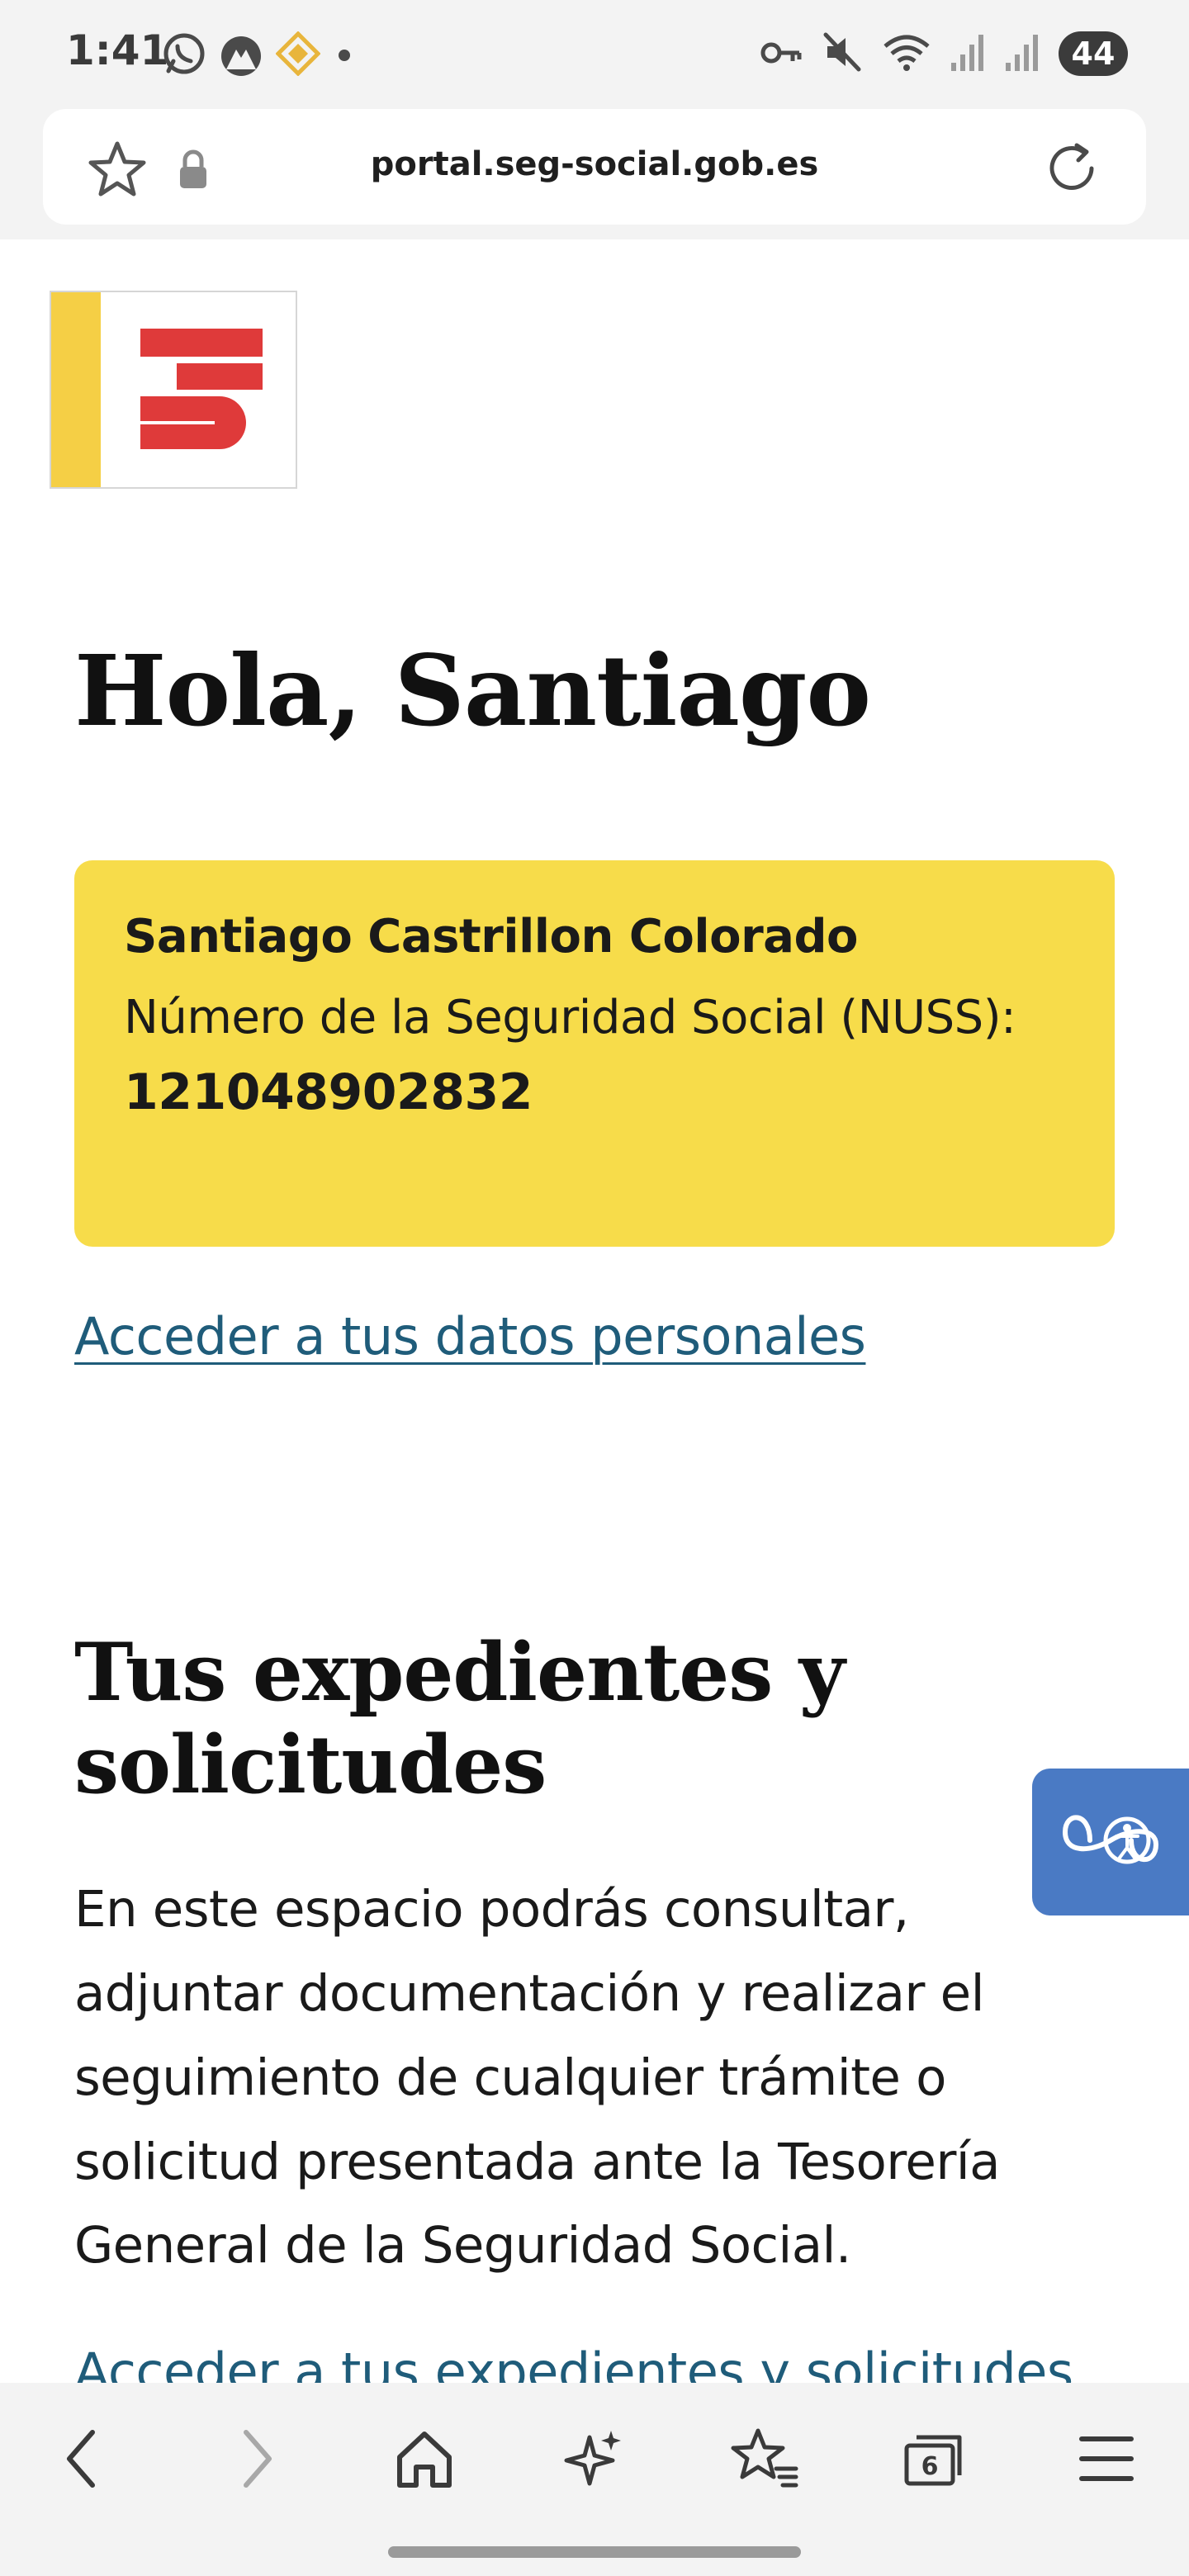 The width and height of the screenshot is (1189, 2576). I want to click on logo-yellow-stripe, so click(76, 389).